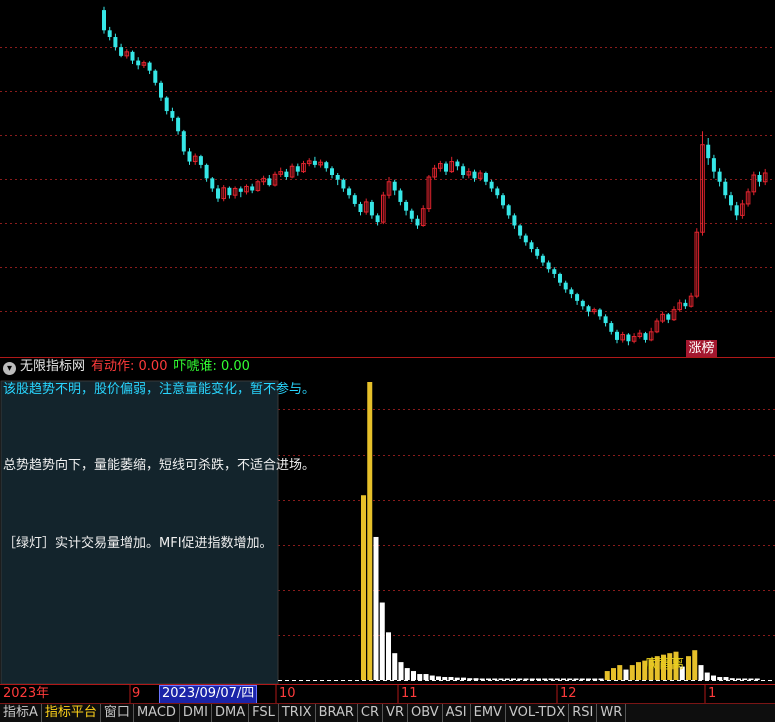 Image resolution: width=775 pixels, height=722 pixels. I want to click on year-label: 2023年, so click(26, 693).